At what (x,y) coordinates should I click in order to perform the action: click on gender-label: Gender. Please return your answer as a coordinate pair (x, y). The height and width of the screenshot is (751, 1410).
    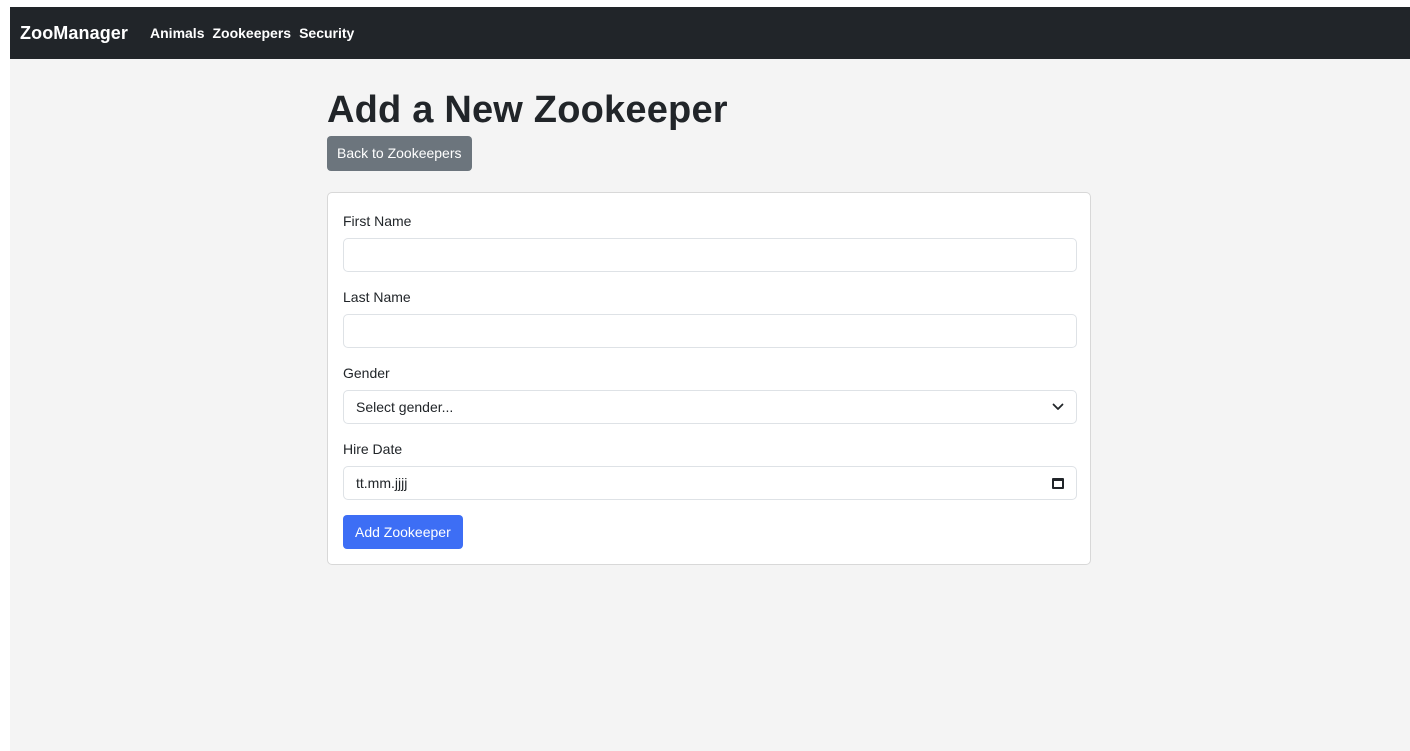
    Looking at the image, I should click on (366, 373).